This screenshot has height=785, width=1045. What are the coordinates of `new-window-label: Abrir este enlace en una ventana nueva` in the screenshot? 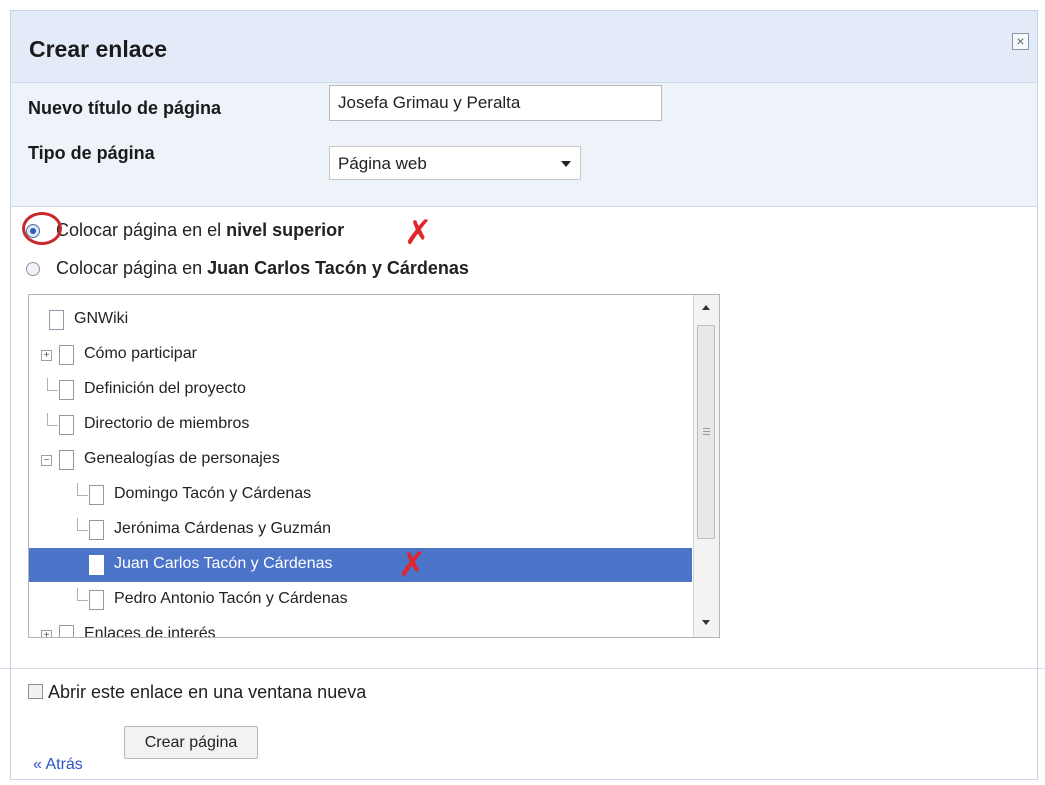 It's located at (207, 692).